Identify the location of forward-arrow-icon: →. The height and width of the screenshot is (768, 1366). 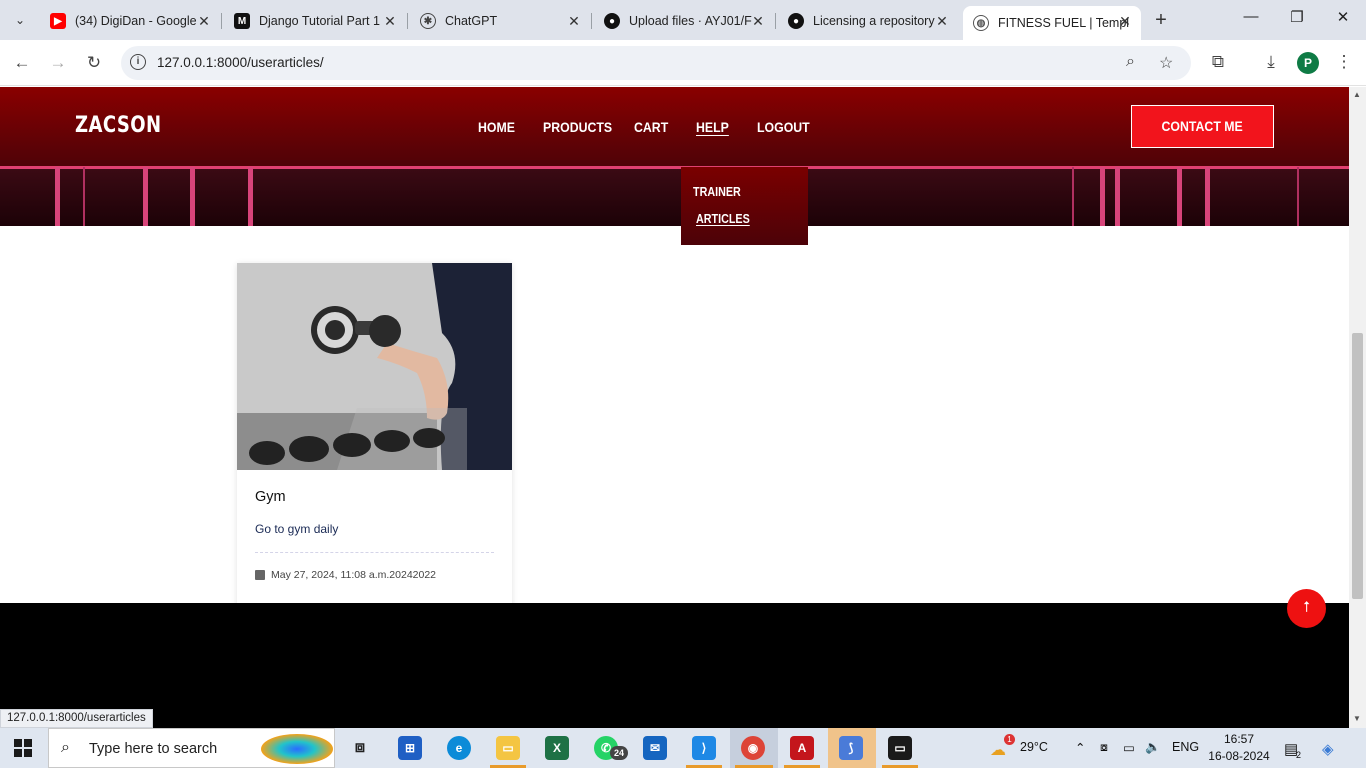
(58, 63).